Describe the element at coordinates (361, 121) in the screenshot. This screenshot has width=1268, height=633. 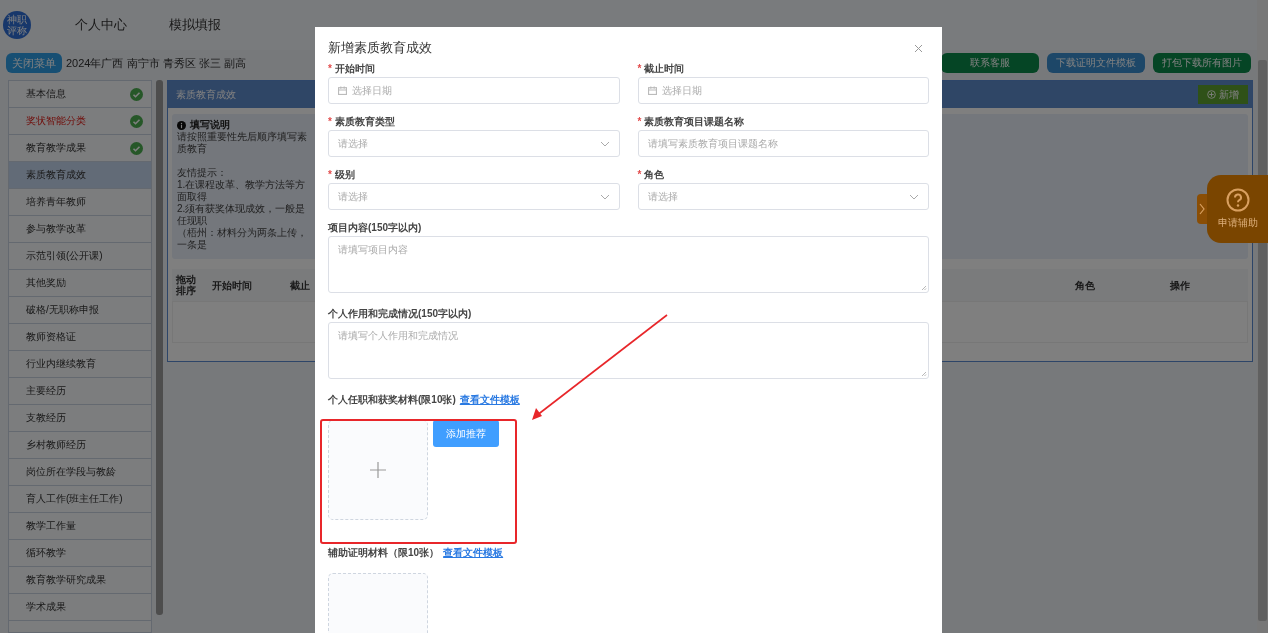
I see `field-label: * 素质教育类型` at that location.